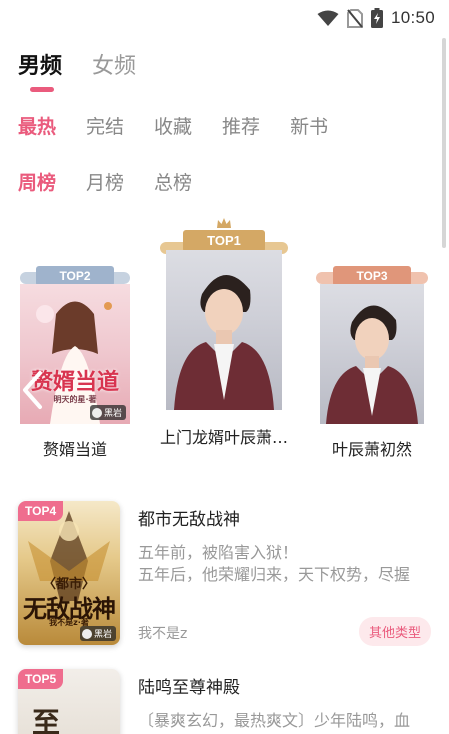 This screenshot has width=449, height=734. Describe the element at coordinates (309, 125) in the screenshot. I see `tab-new-books: 新书` at that location.